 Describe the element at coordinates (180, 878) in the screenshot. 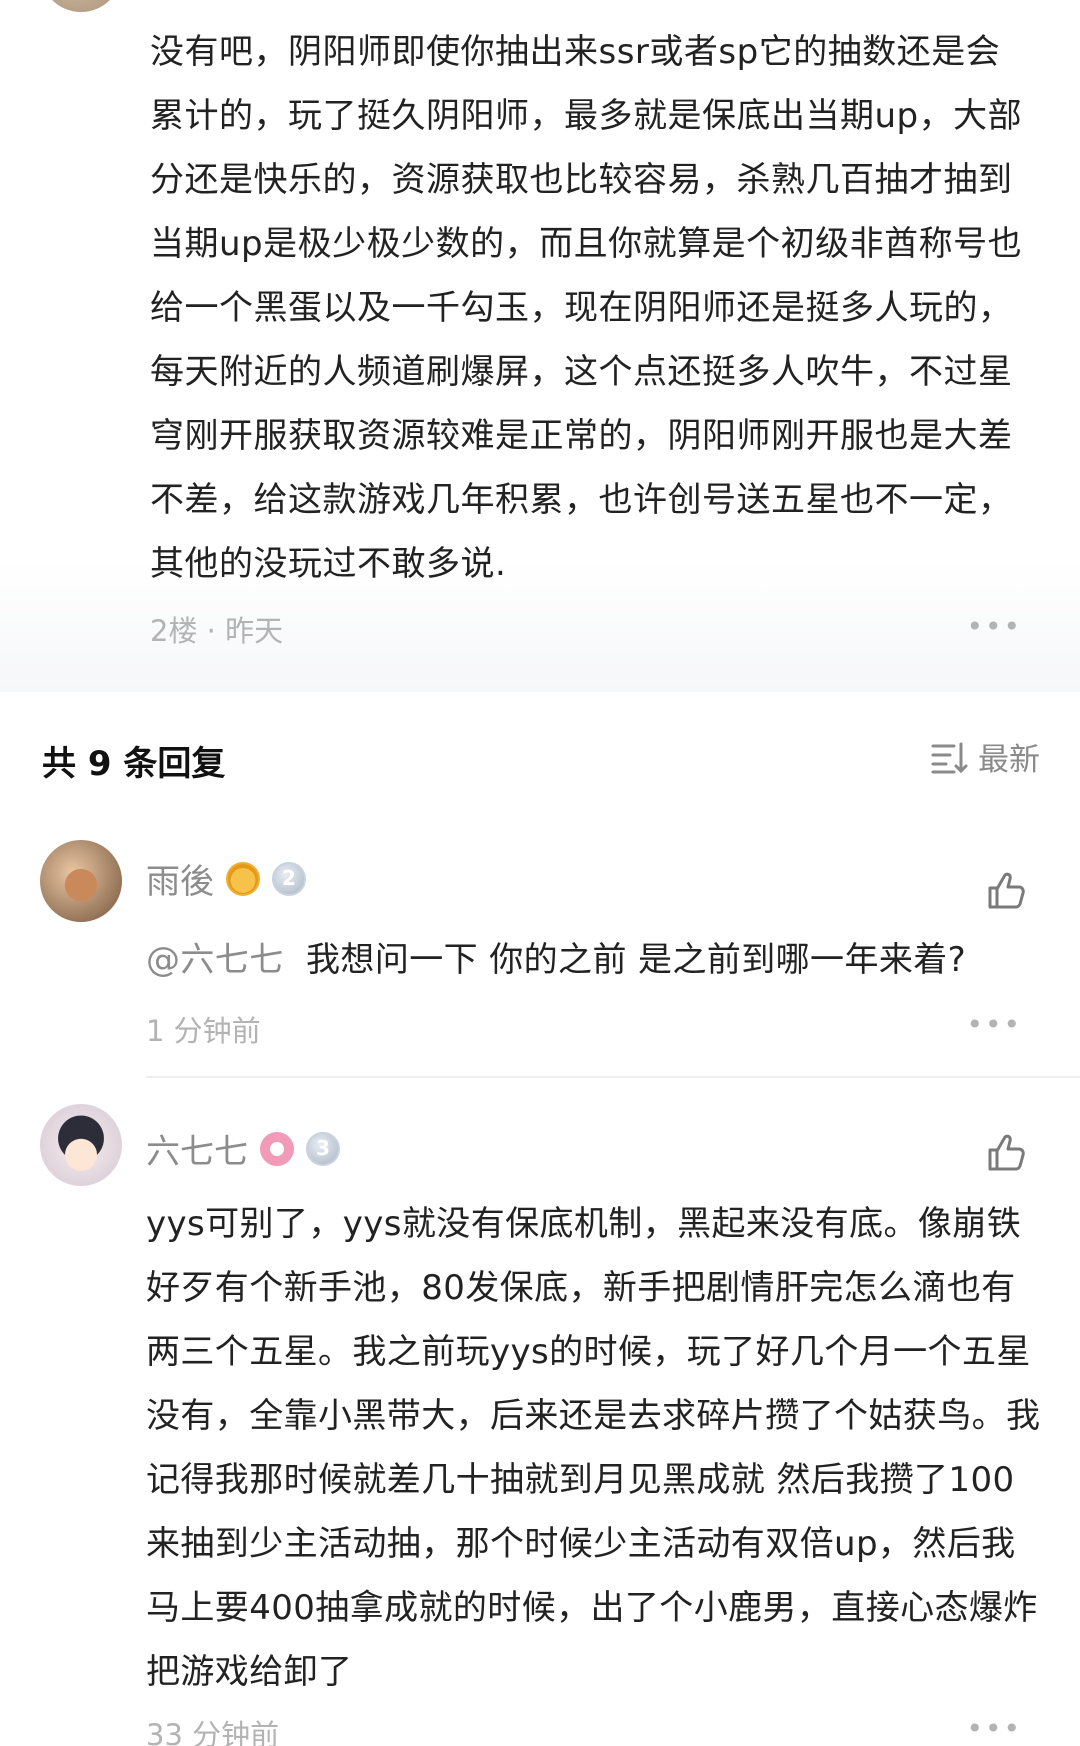

I see `username: 雨後` at that location.